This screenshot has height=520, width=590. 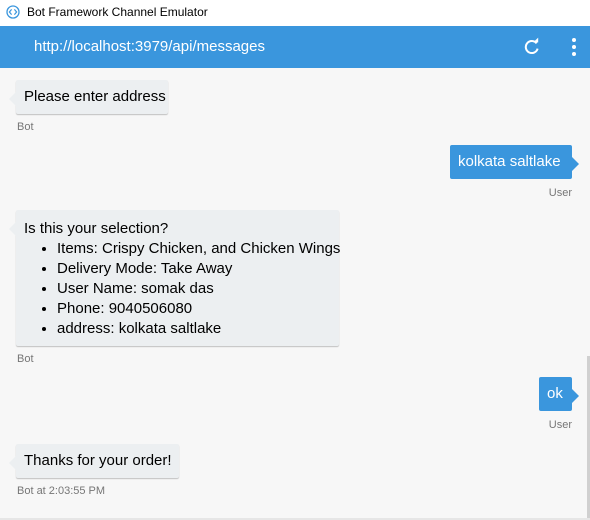 I want to click on more-vertical-icon, so click(x=574, y=47).